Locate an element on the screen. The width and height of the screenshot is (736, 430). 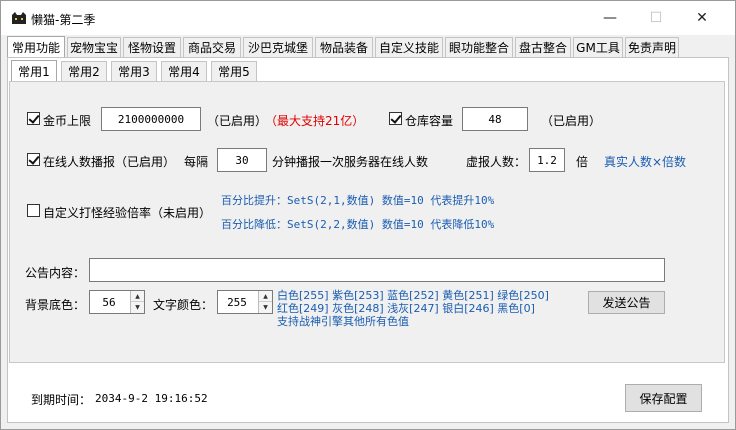
subtab-common2: 常用2 is located at coordinates (84, 71).